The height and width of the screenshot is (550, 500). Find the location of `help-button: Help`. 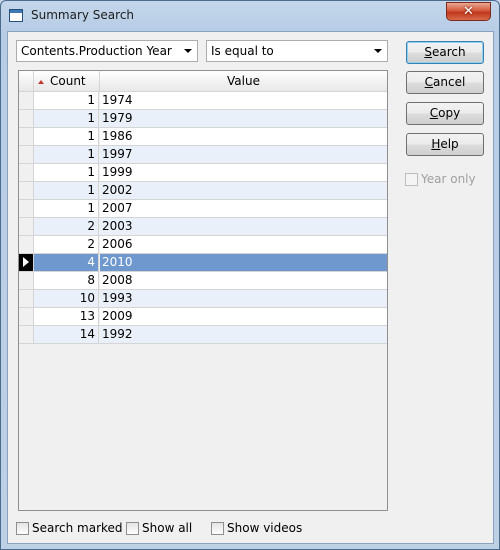

help-button: Help is located at coordinates (445, 144).